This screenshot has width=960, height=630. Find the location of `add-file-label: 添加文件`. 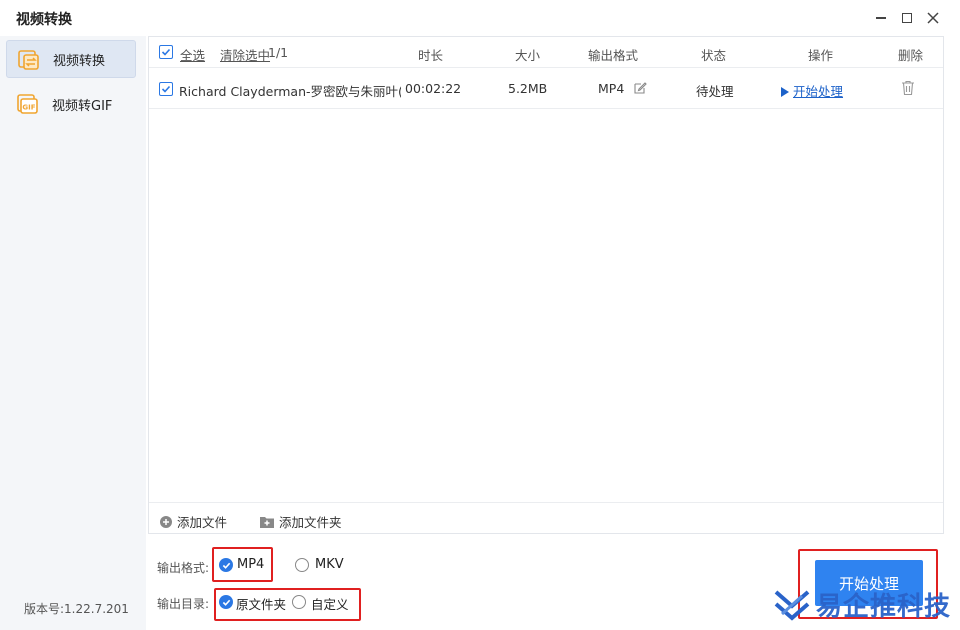

add-file-label: 添加文件 is located at coordinates (202, 522).